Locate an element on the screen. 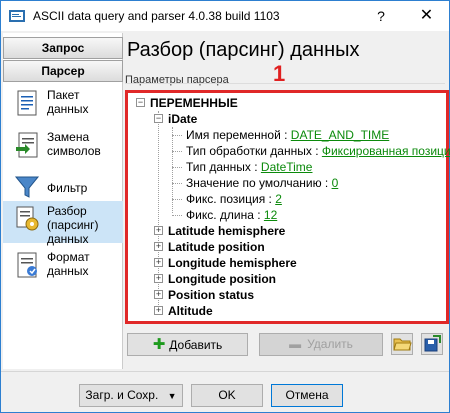  open-folder-button is located at coordinates (402, 344).